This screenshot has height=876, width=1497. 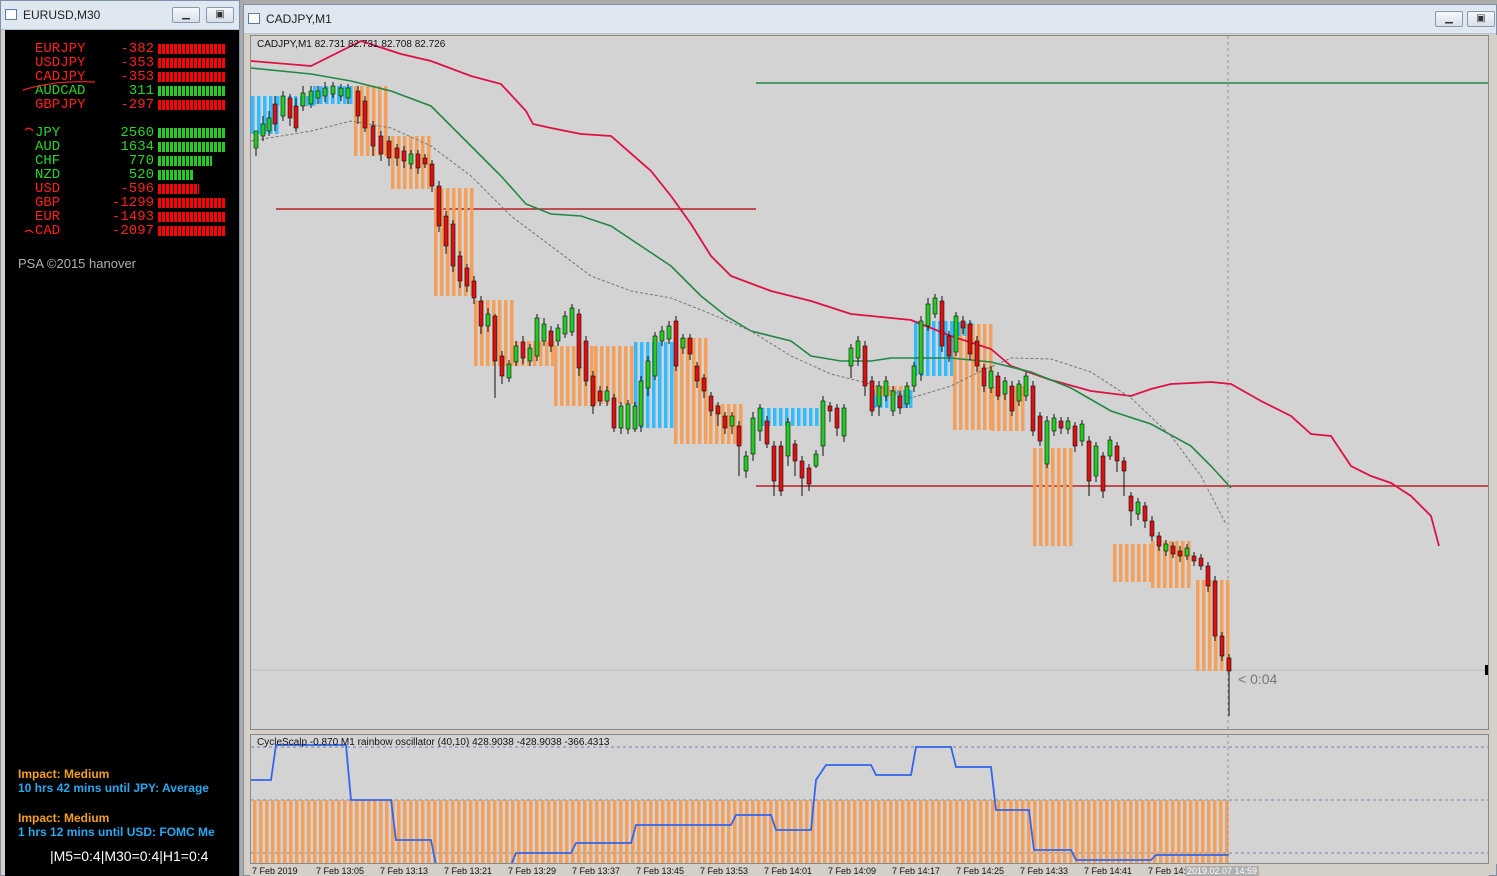 I want to click on annotation-marks, so click(x=59, y=157).